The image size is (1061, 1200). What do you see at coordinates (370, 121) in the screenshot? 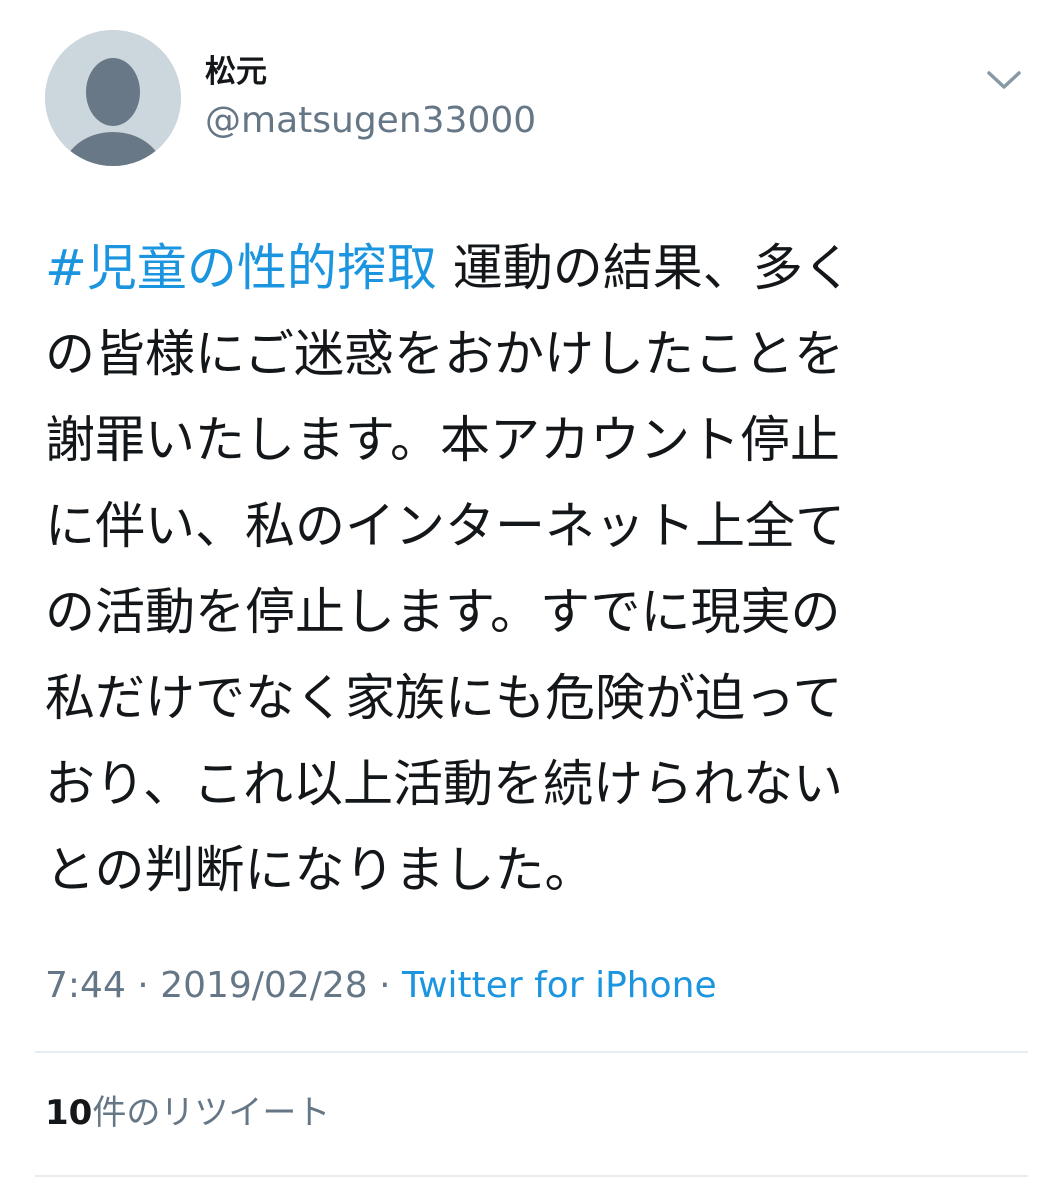
I see `user-handle: @matsugen33000` at bounding box center [370, 121].